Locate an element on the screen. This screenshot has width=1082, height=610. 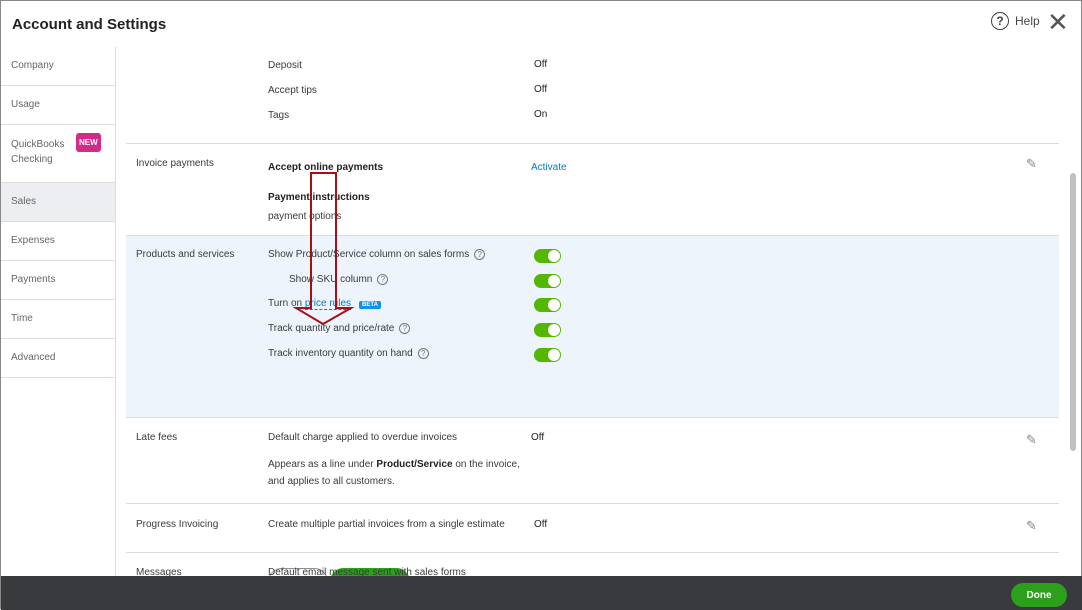
footer-bar: Done is located at coordinates (541, 593).